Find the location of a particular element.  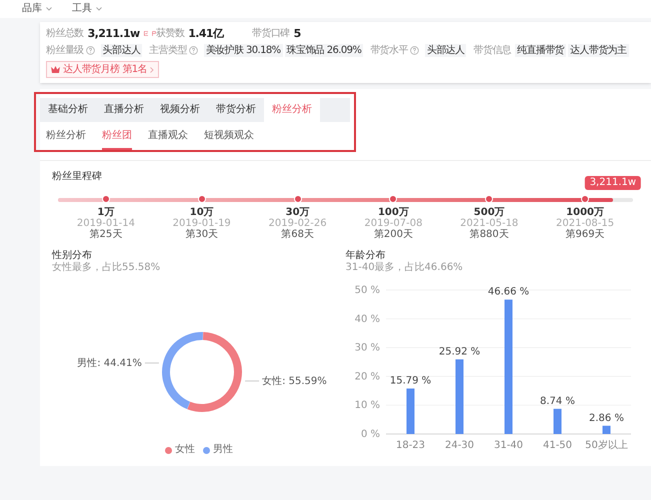

bar-value-label: 25.92 % is located at coordinates (459, 352).